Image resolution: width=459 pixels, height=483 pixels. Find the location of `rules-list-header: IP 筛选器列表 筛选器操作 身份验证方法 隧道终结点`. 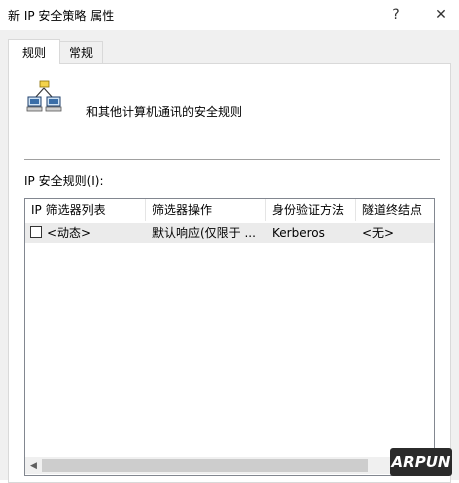

rules-list-header: IP 筛选器列表 筛选器操作 身份验证方法 隧道终结点 is located at coordinates (229, 210).